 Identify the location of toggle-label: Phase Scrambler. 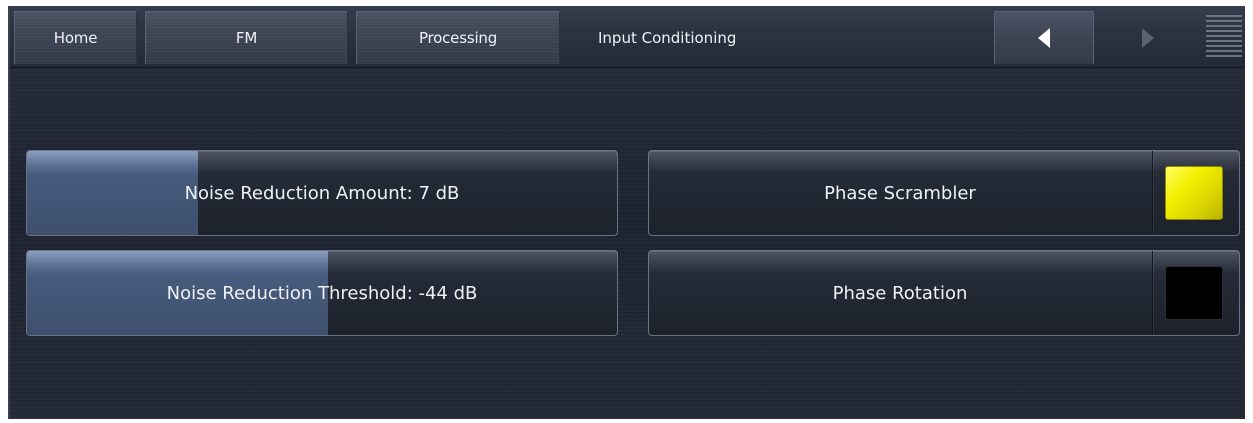
(900, 193).